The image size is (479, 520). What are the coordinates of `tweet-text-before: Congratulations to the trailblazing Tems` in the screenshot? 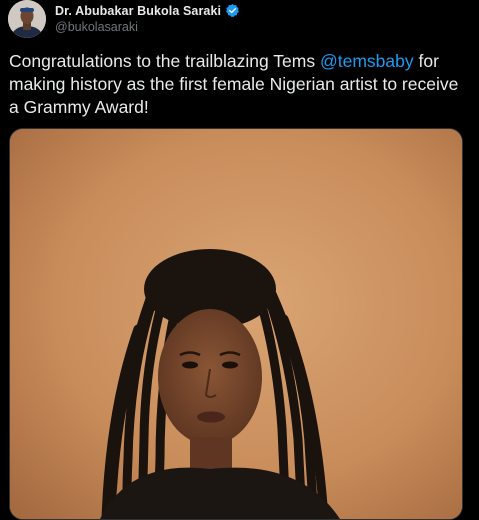 It's located at (164, 61).